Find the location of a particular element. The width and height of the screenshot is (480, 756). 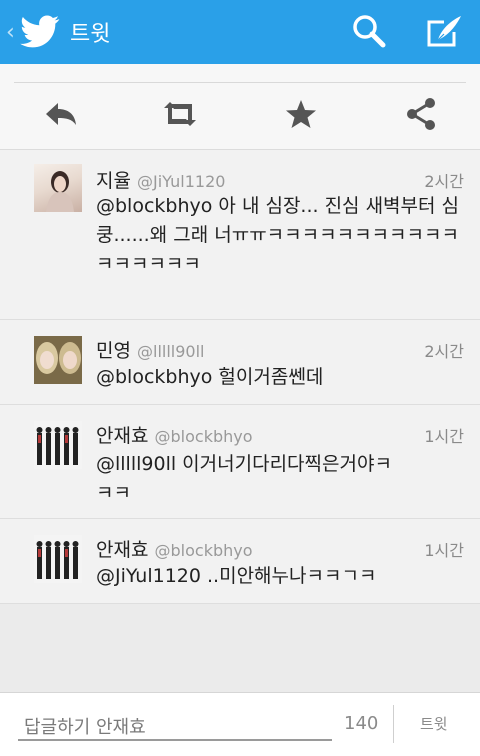

reply-input: 답글하기 안재효 is located at coordinates (175, 723).